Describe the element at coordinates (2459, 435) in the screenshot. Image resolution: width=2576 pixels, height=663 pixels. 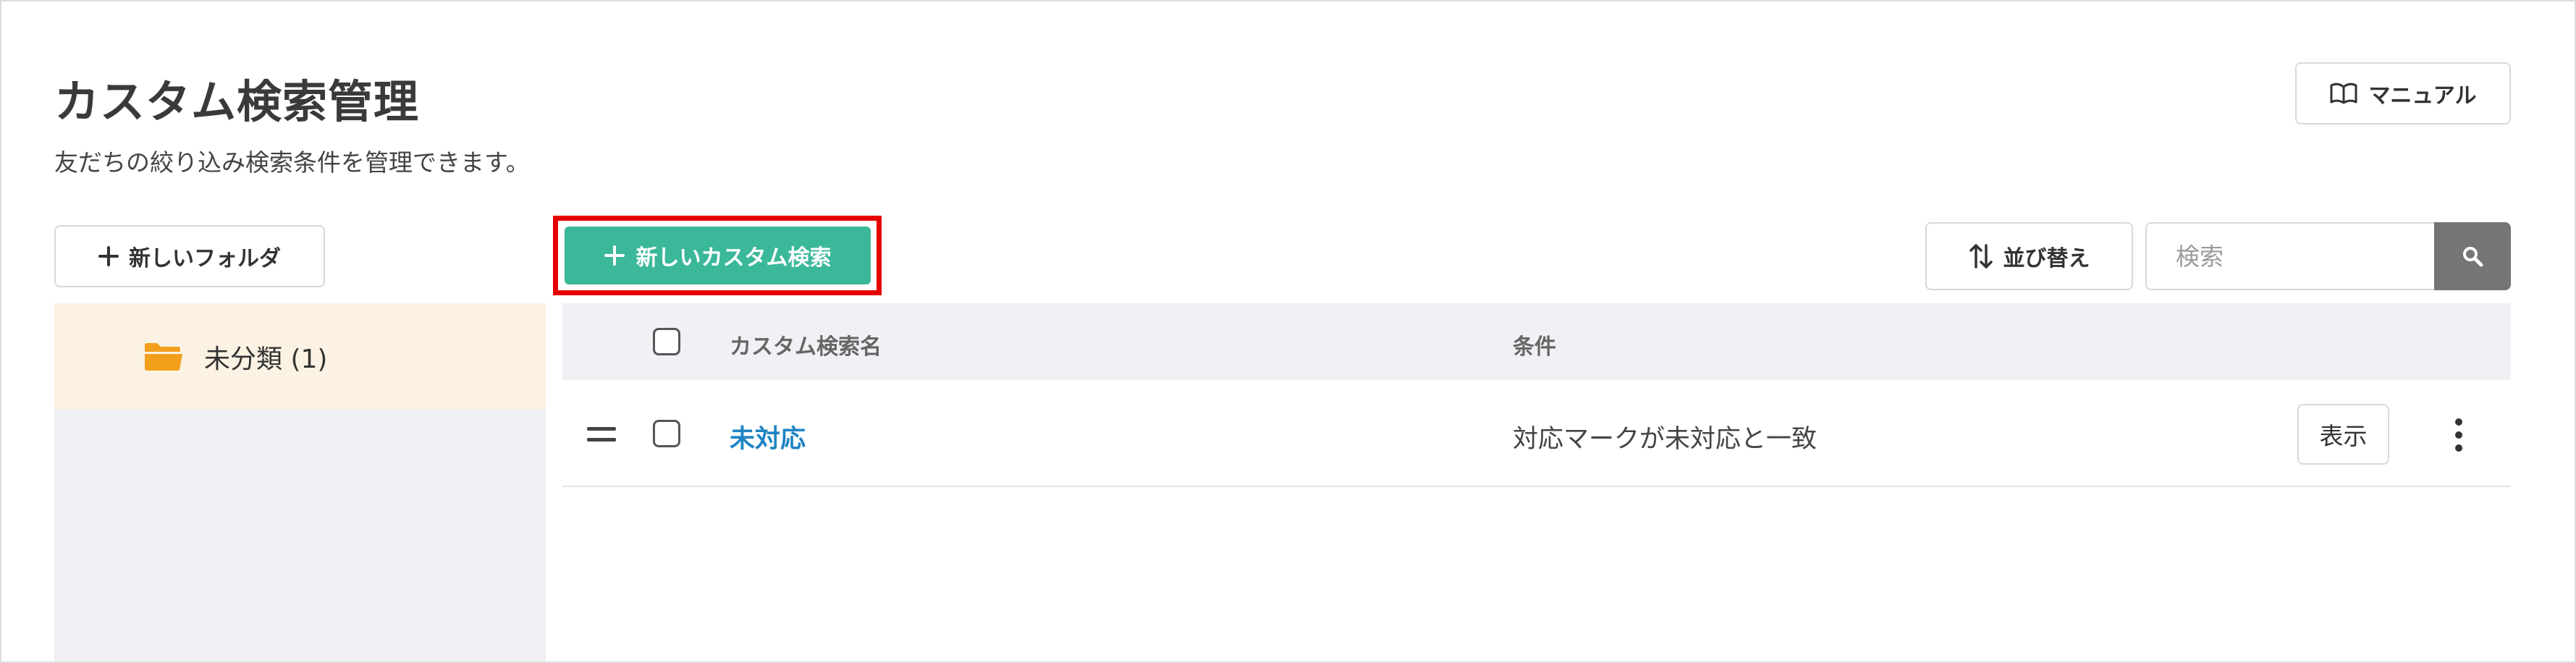
I see `kebab-menu-icon` at that location.